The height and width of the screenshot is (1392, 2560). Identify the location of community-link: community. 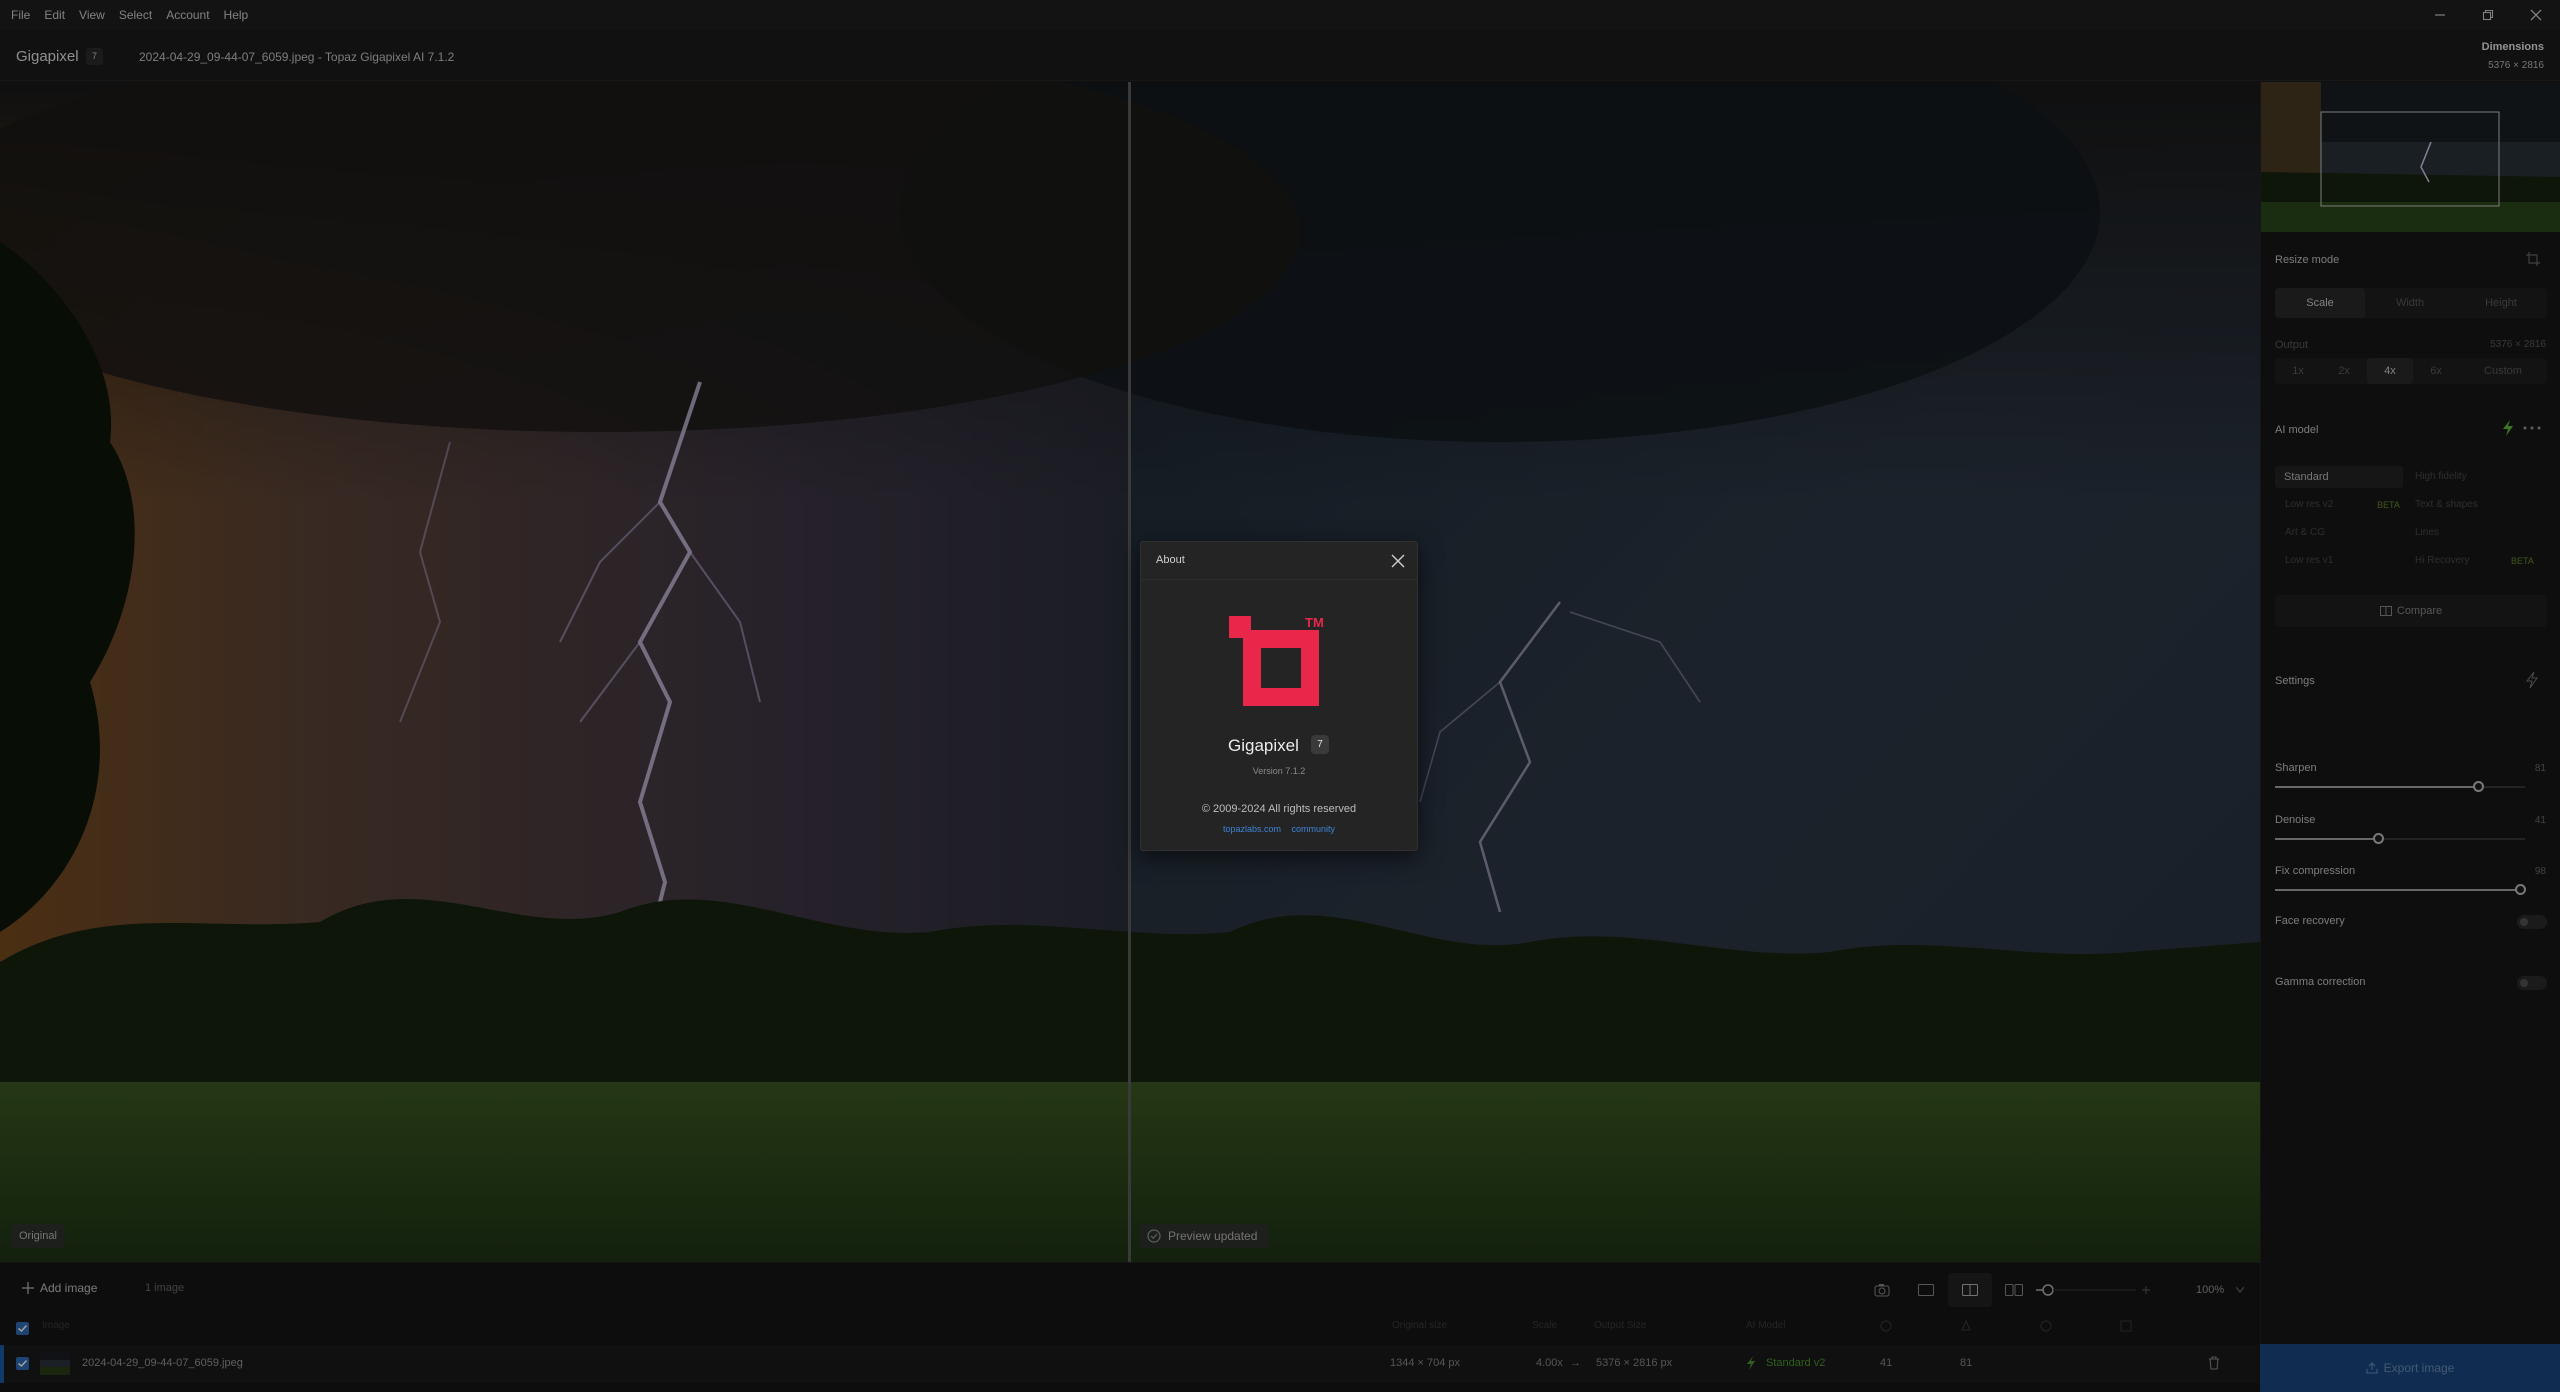
(1314, 829).